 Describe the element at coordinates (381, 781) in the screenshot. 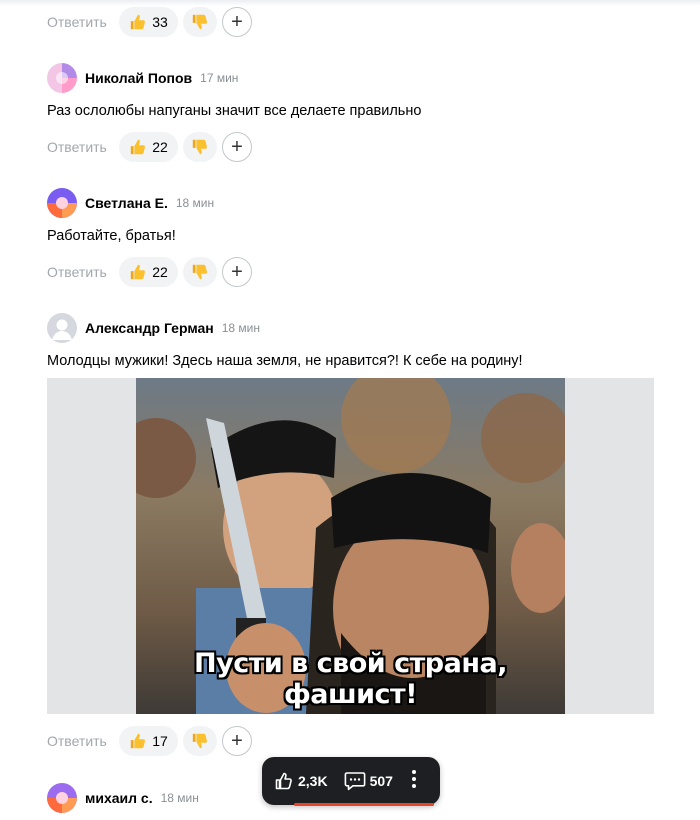

I see `post-comment-count: 507` at that location.